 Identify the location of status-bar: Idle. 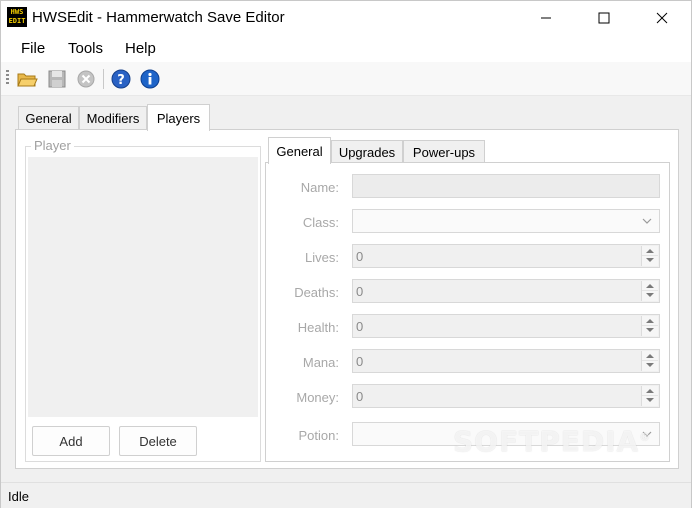
(346, 495).